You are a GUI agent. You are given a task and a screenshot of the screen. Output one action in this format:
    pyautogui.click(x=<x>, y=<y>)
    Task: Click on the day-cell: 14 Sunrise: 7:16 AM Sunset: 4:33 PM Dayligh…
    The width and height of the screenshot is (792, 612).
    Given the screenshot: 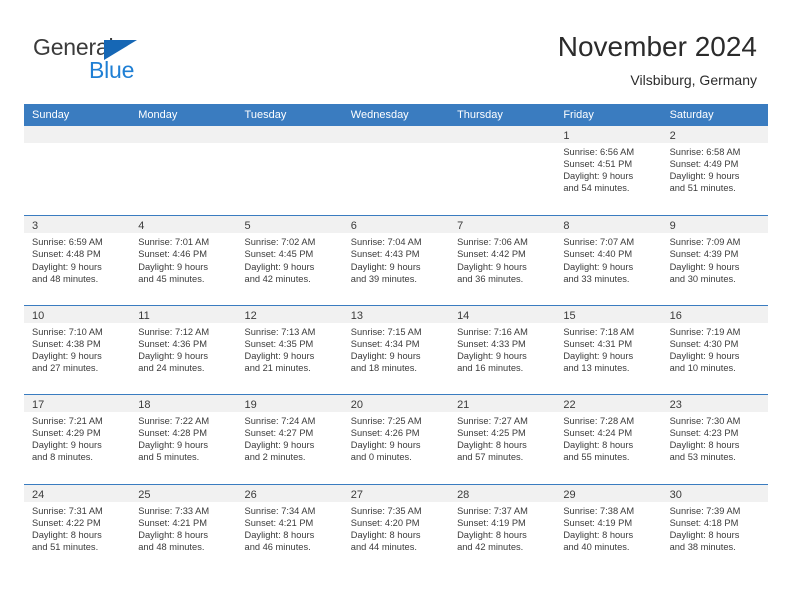 What is the action you would take?
    pyautogui.click(x=502, y=350)
    